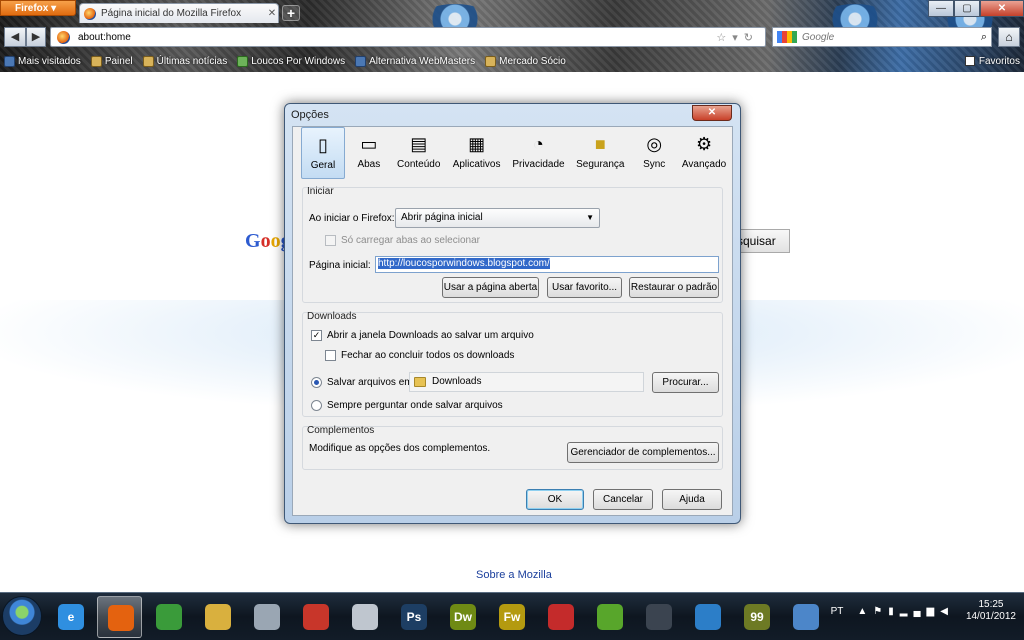  I want to click on device-icon: ▮, so click(894, 611).